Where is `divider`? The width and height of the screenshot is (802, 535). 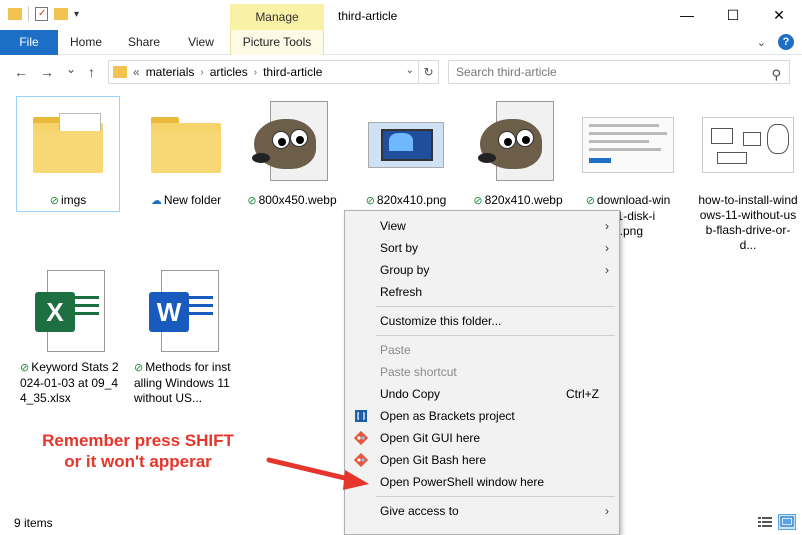 divider is located at coordinates (28, 14).